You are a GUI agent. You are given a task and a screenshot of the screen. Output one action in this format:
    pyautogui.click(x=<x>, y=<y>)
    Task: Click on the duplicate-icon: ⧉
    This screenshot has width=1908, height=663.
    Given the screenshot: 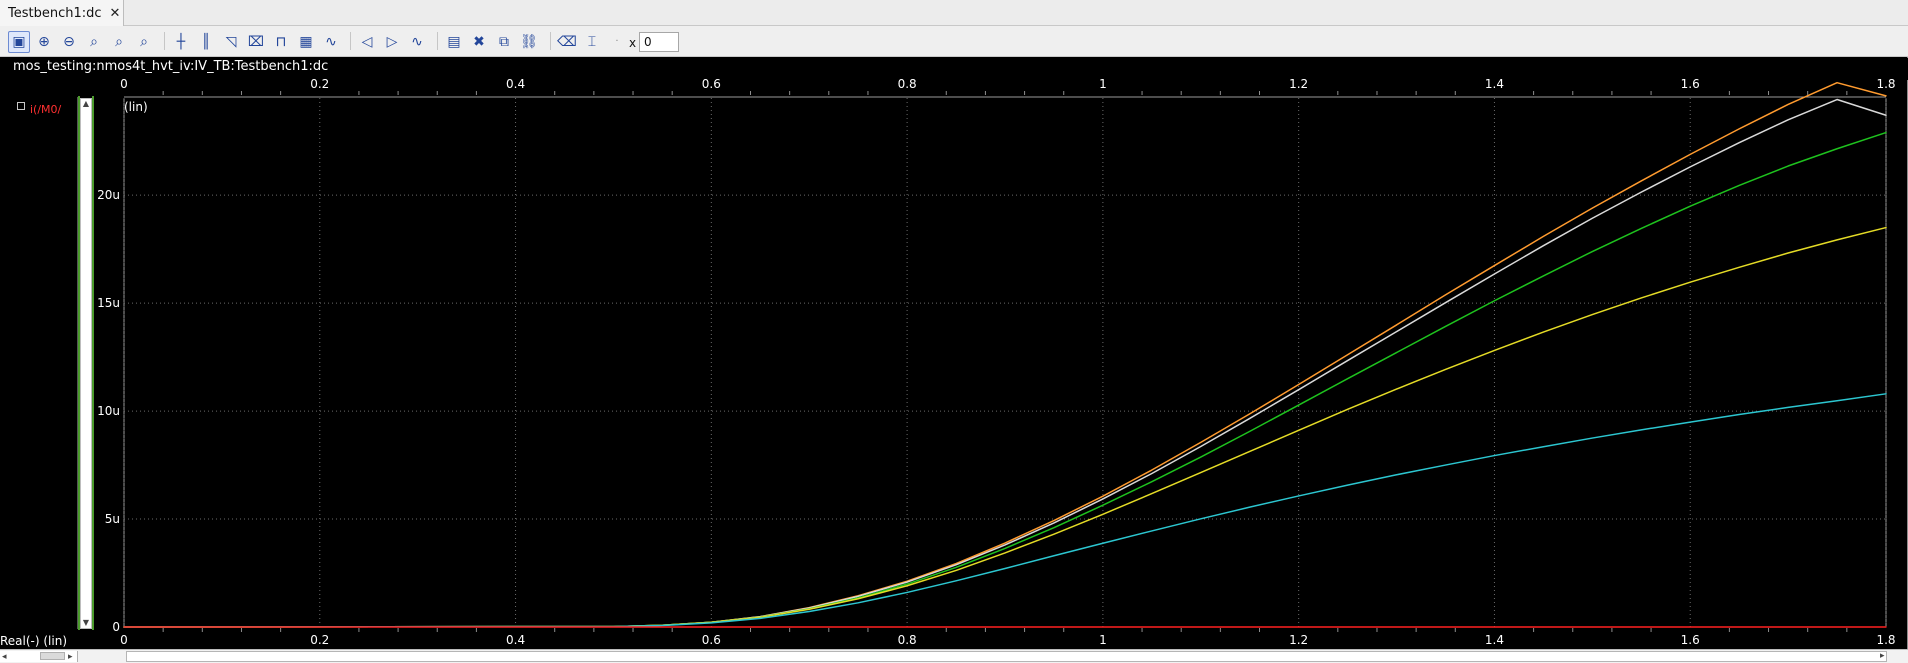 What is the action you would take?
    pyautogui.click(x=504, y=42)
    